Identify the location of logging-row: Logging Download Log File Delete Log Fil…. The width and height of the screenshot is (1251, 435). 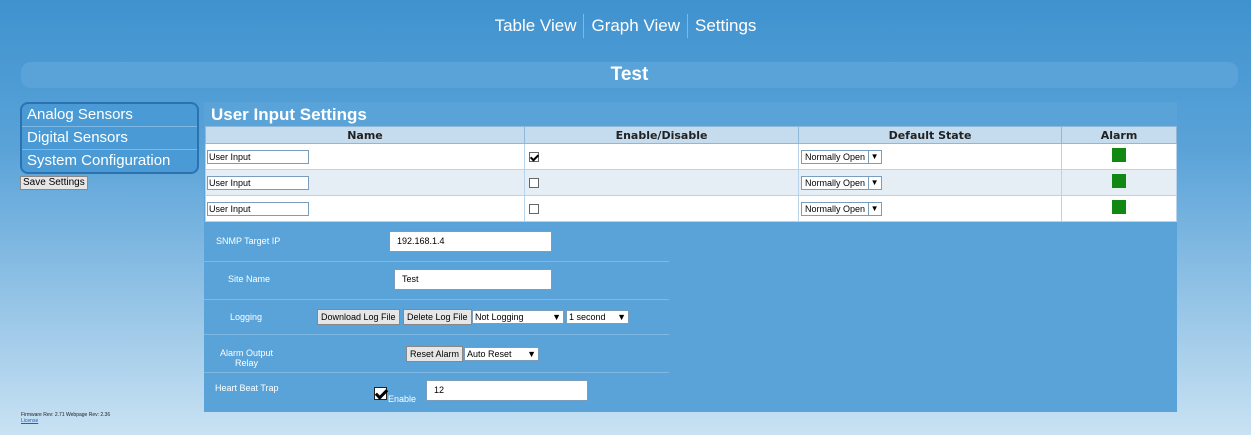
(436, 317).